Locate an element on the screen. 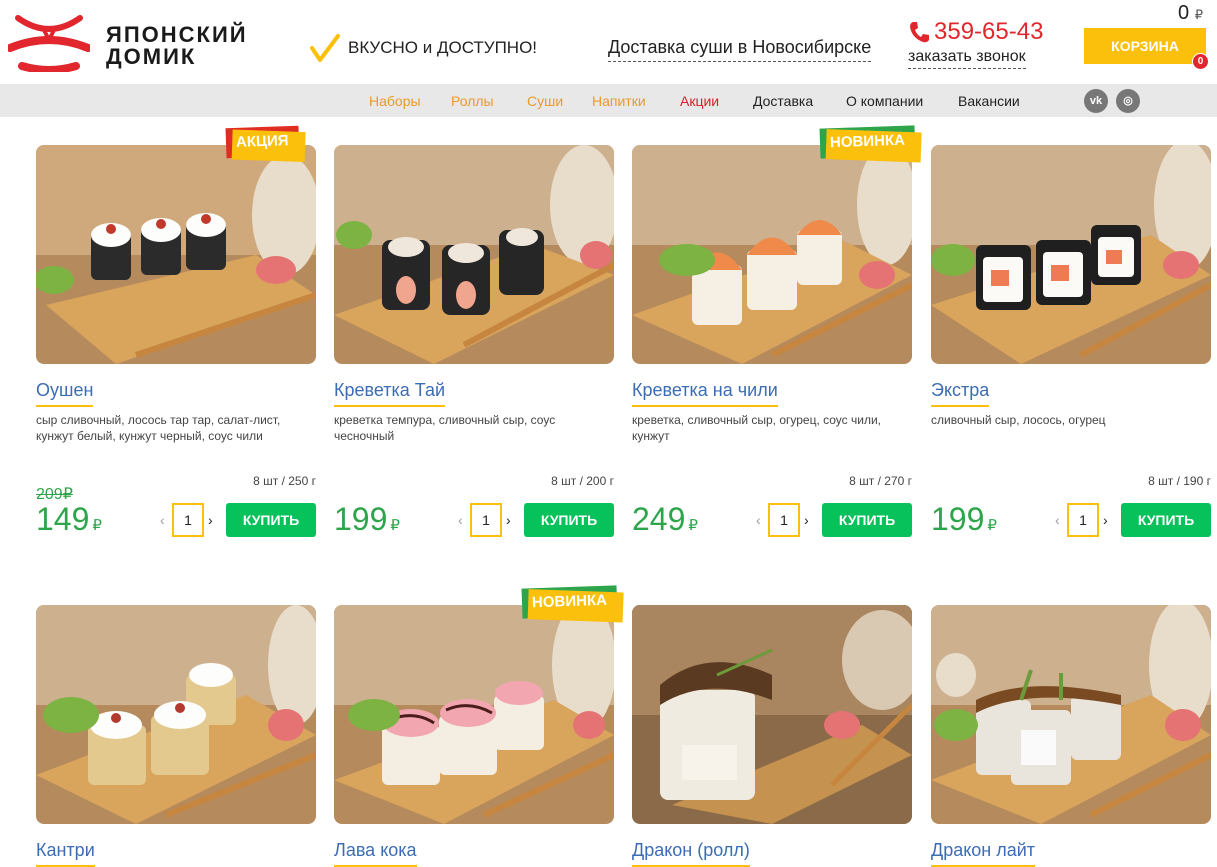 The height and width of the screenshot is (867, 1217). phone-text: 359-65-43 is located at coordinates (989, 31).